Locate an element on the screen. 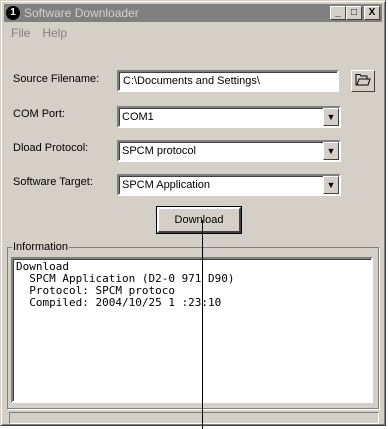 The width and height of the screenshot is (388, 429). close-button: X is located at coordinates (372, 13).